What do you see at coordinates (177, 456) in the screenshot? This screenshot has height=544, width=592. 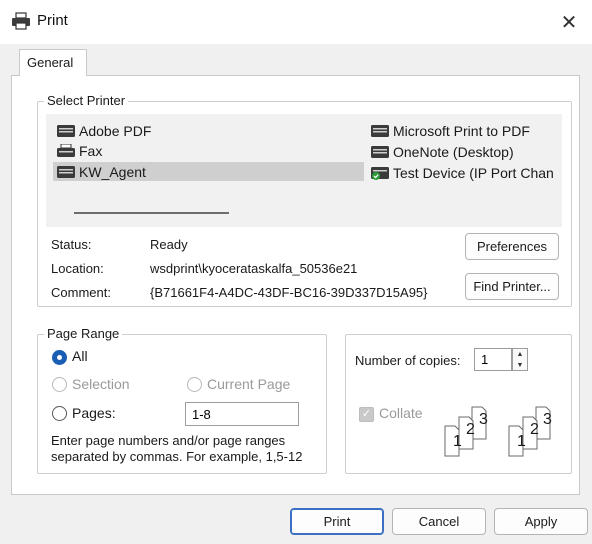 I see `page-range-hint-line2: separated by commas. For example, 1,5-12` at bounding box center [177, 456].